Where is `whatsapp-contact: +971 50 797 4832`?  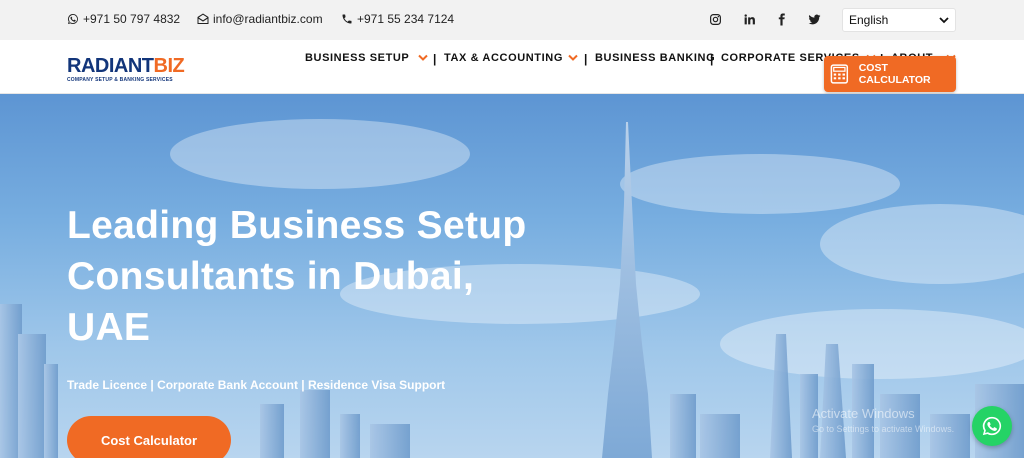
whatsapp-contact: +971 50 797 4832 is located at coordinates (123, 19).